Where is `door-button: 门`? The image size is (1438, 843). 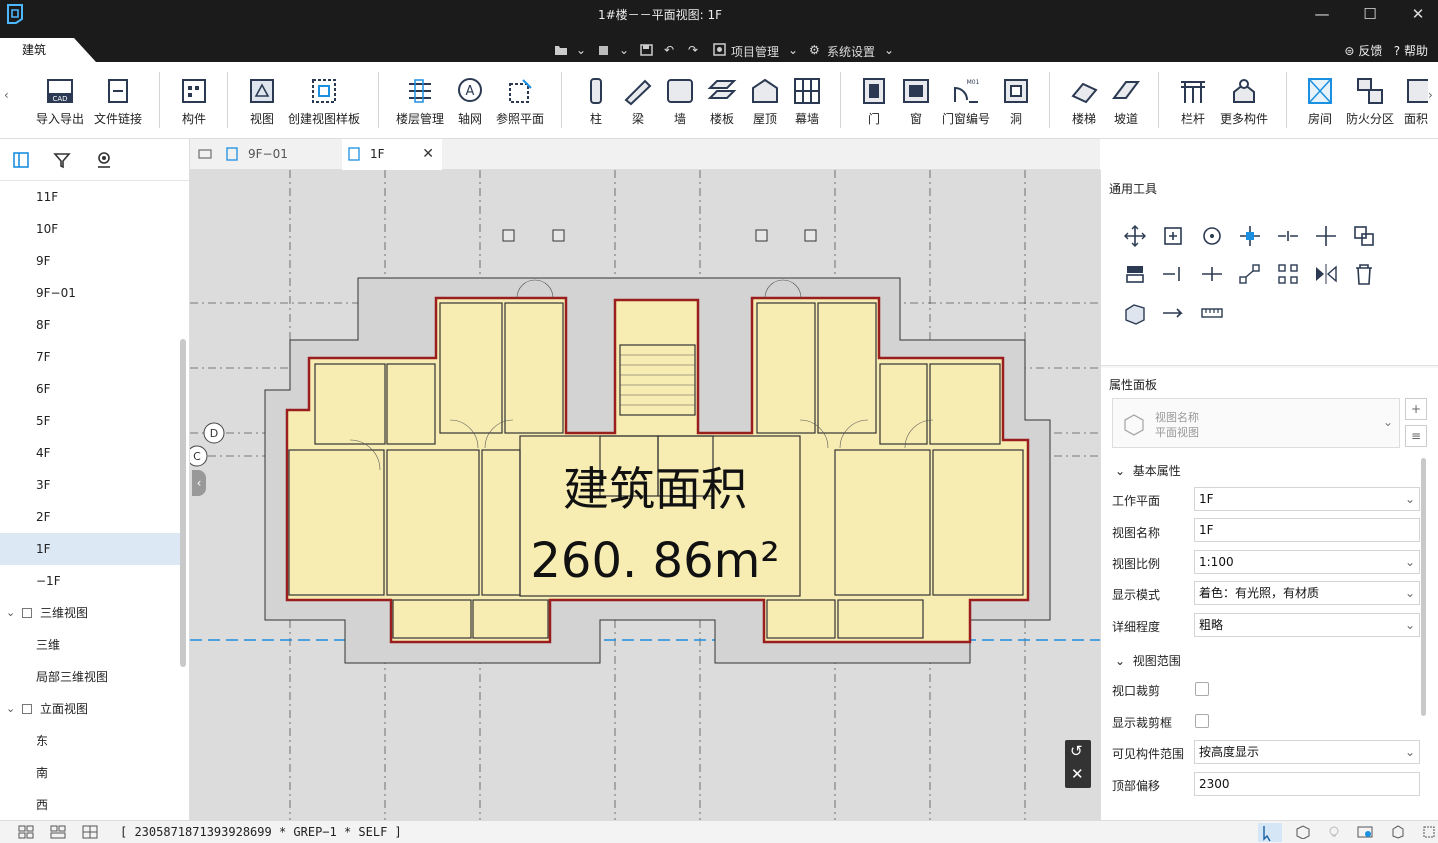
door-button: 门 is located at coordinates (874, 101).